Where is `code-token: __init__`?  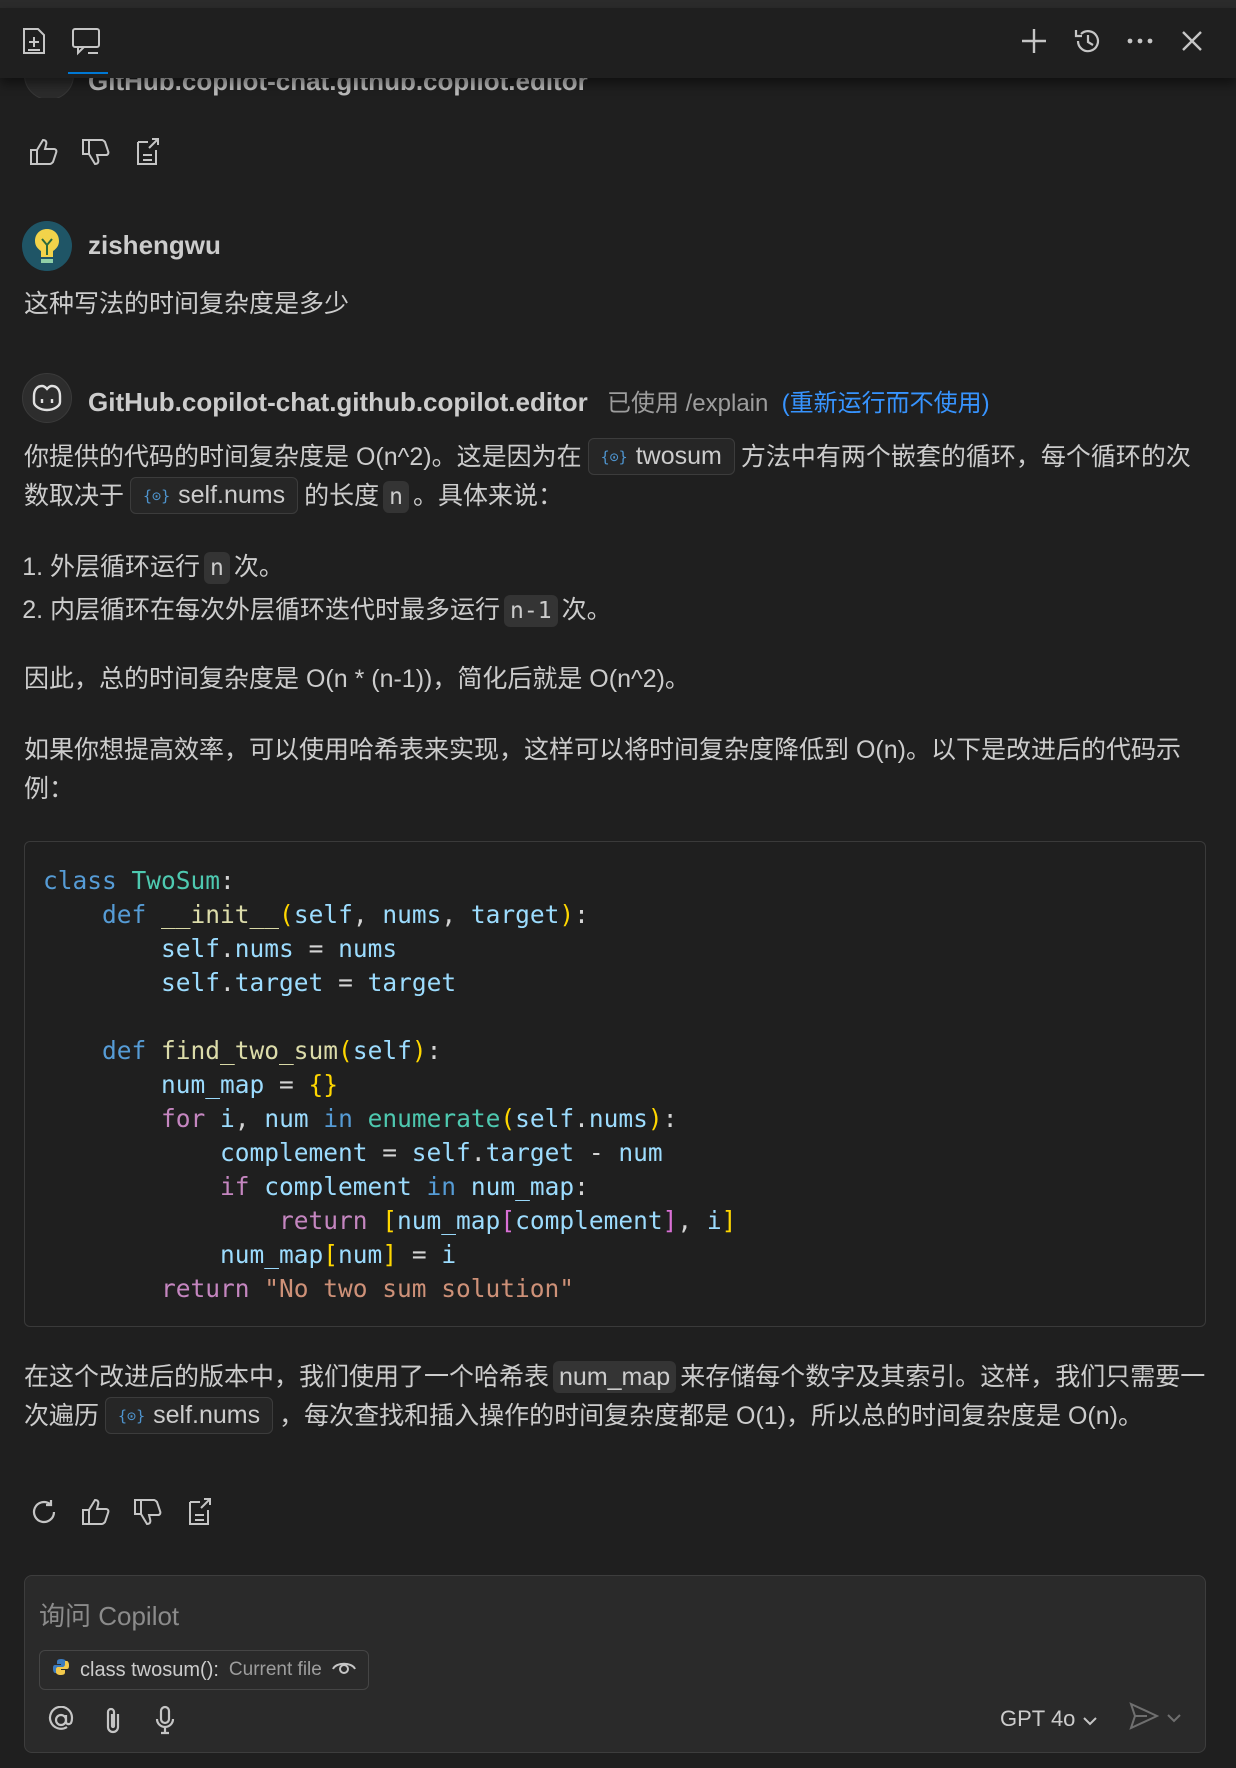 code-token: __init__ is located at coordinates (220, 914).